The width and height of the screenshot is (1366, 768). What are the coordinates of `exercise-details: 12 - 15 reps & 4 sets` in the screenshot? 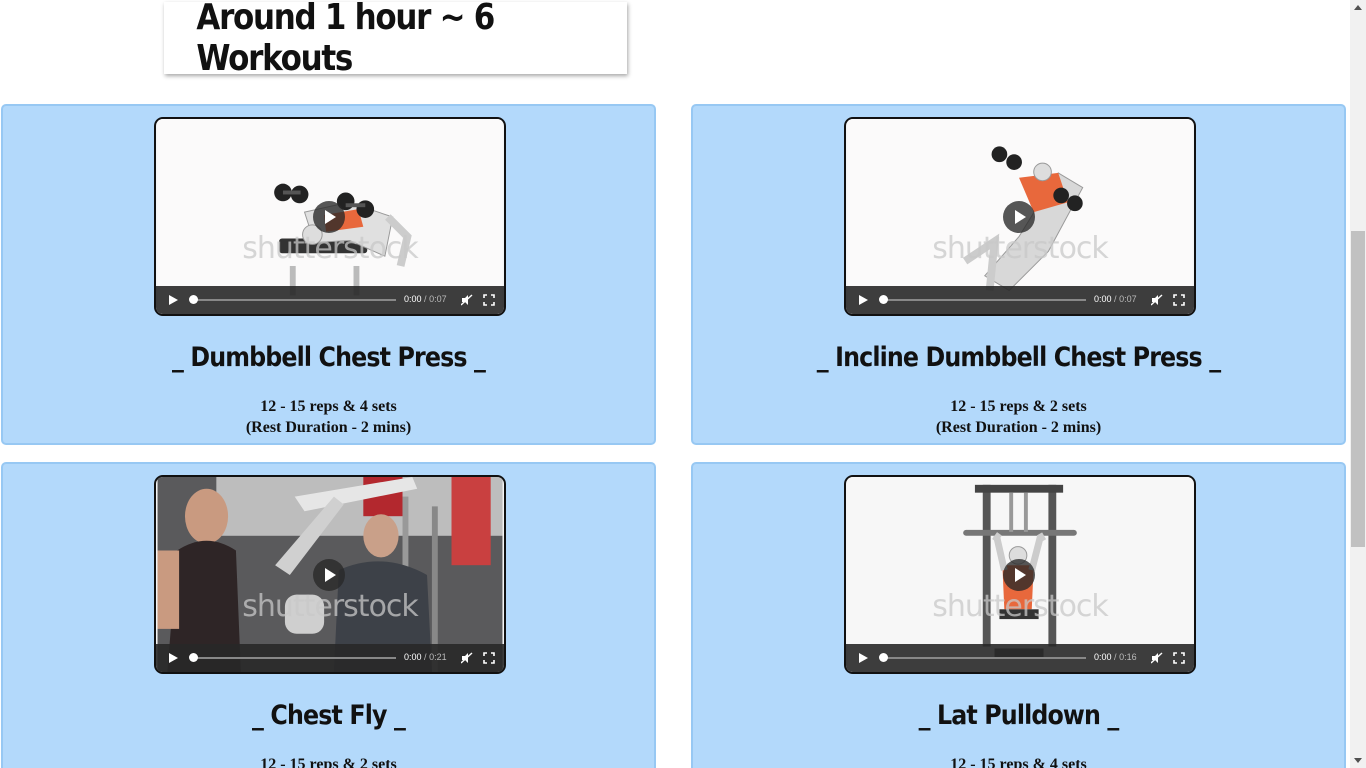 It's located at (1018, 761).